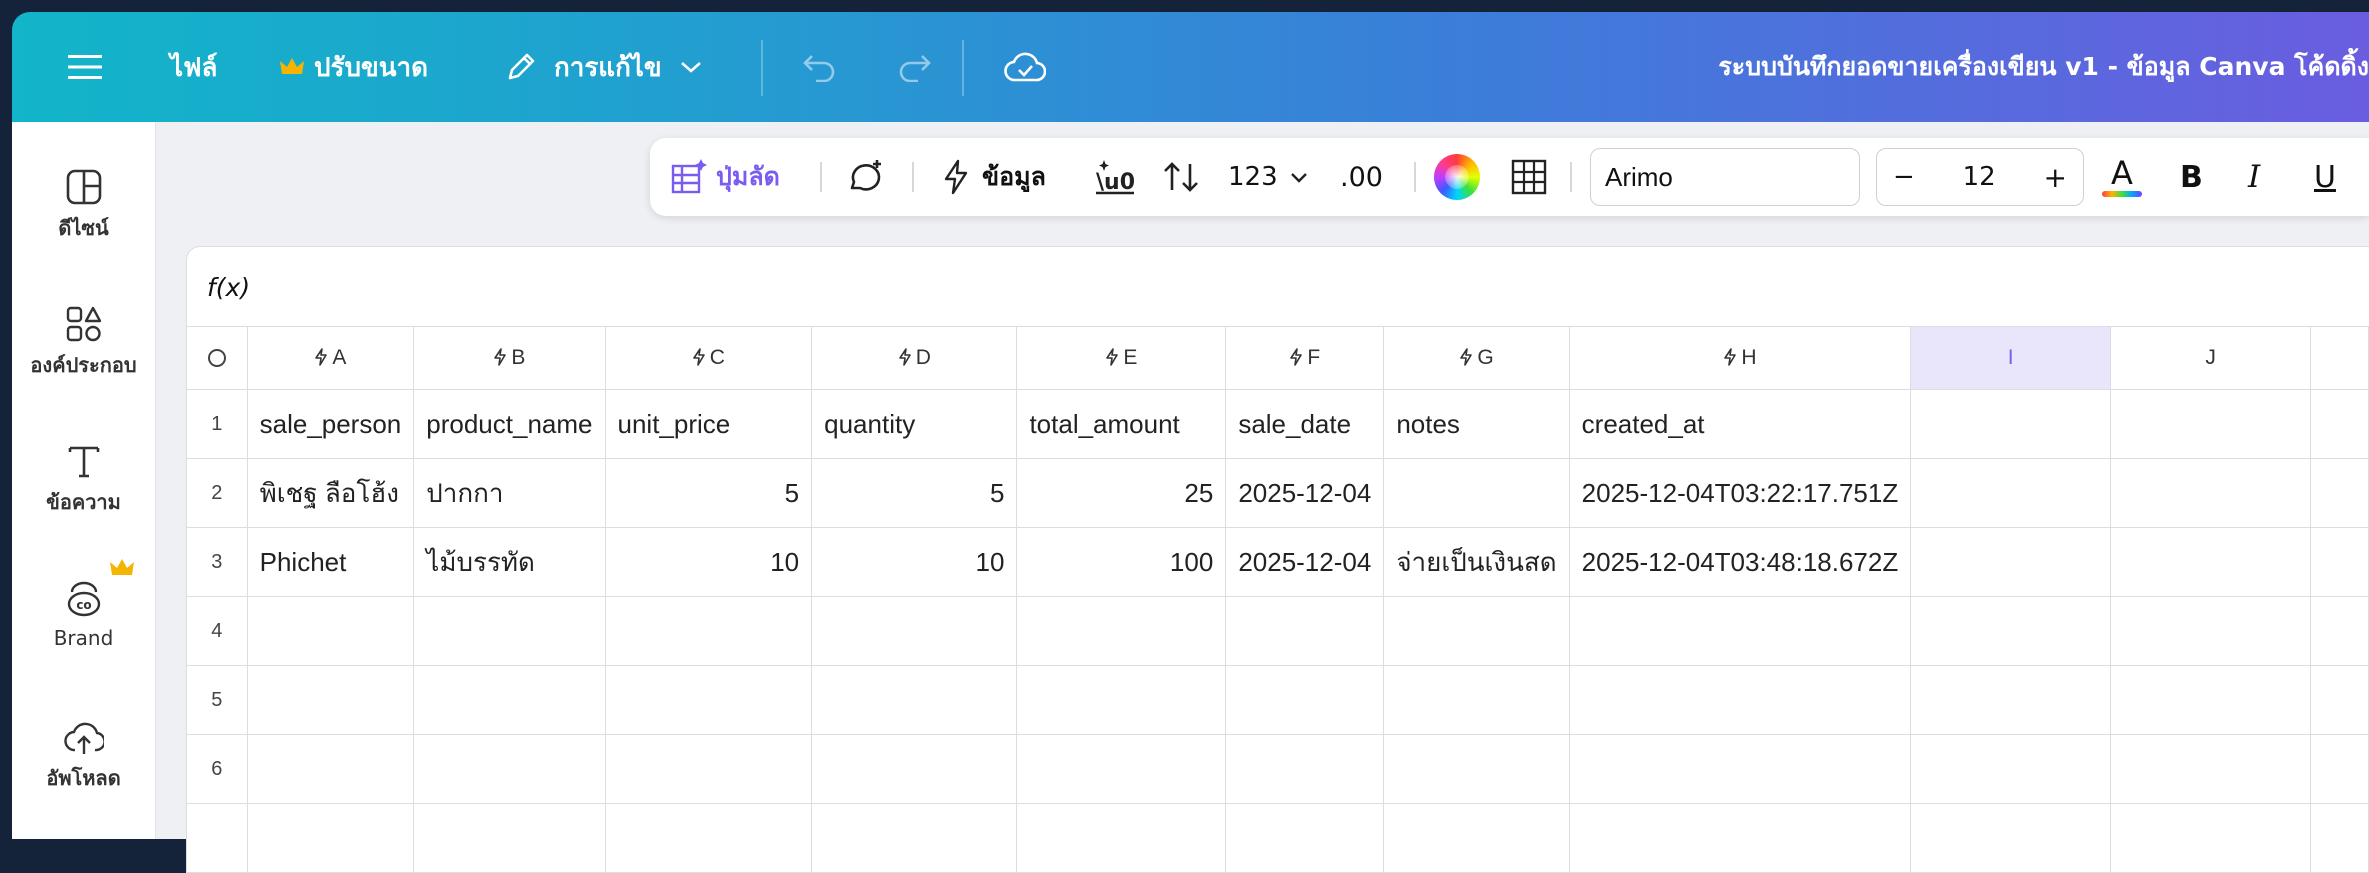 The height and width of the screenshot is (873, 2369). What do you see at coordinates (725, 177) in the screenshot?
I see `shortcuts-button: ปุ่มลัด` at bounding box center [725, 177].